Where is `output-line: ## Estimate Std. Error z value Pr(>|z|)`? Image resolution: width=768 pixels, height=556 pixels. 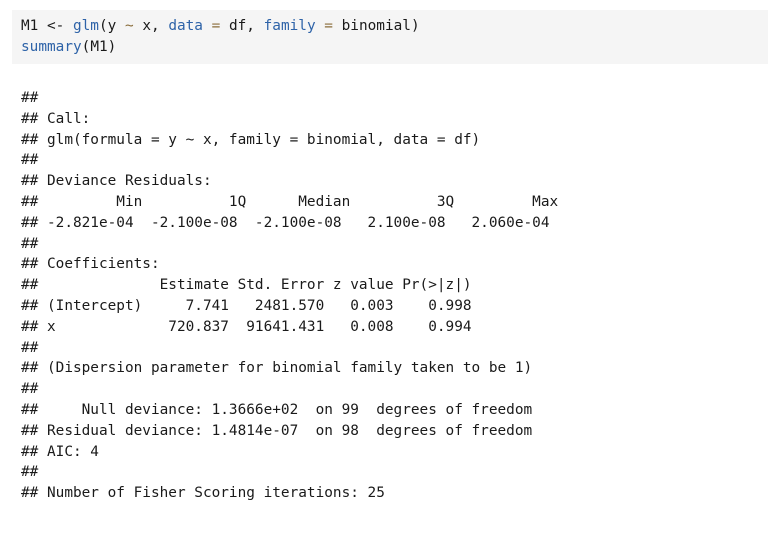 output-line: ## Estimate Std. Error z value Pr(>|z|) is located at coordinates (246, 285).